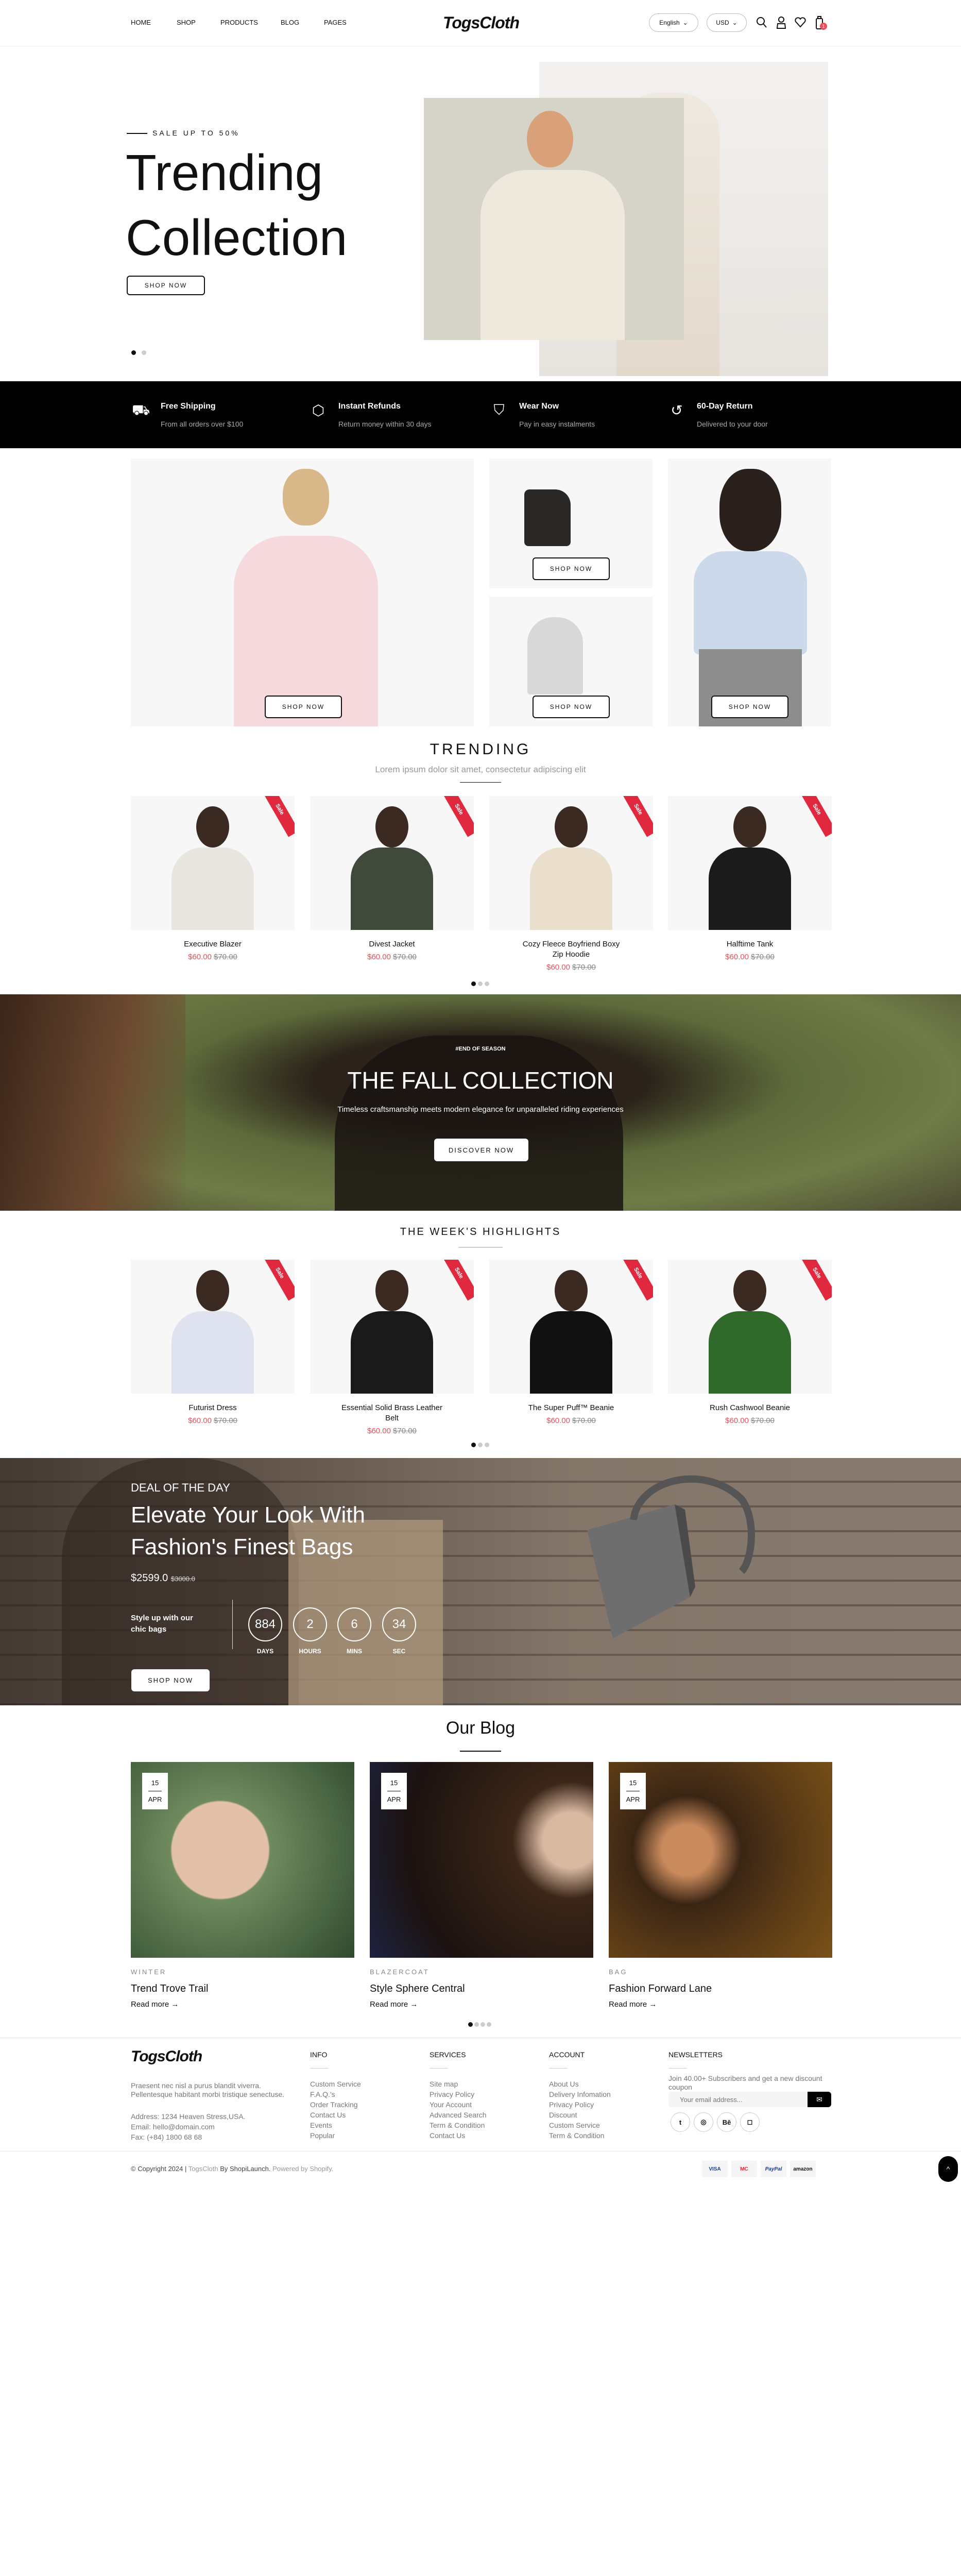  I want to click on product-name: Cozy Fleece Boyfriend Boxy Zip Hoodie, so click(571, 949).